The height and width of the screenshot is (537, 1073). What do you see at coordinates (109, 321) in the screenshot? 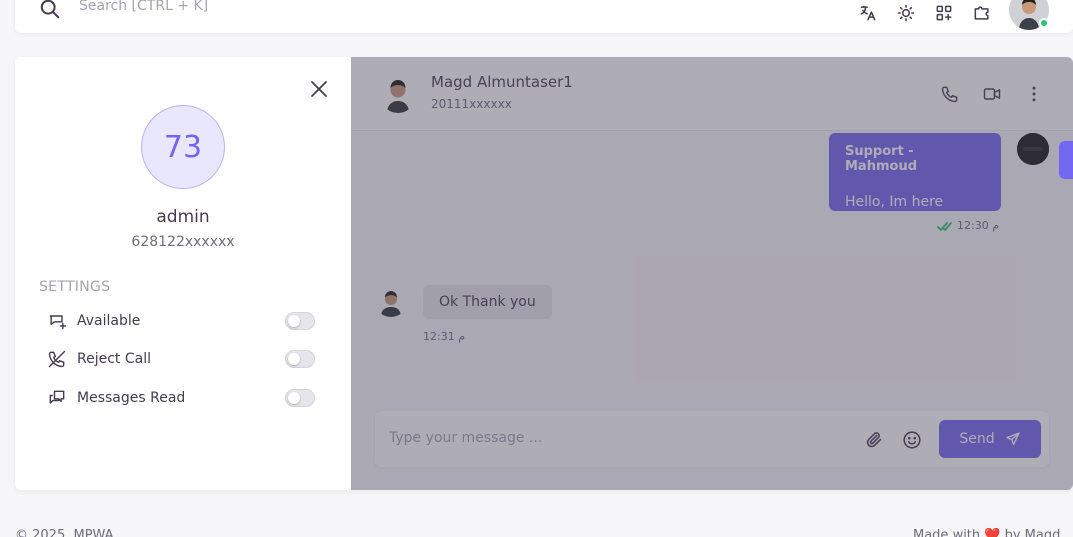
I see `setting-label: Available` at bounding box center [109, 321].